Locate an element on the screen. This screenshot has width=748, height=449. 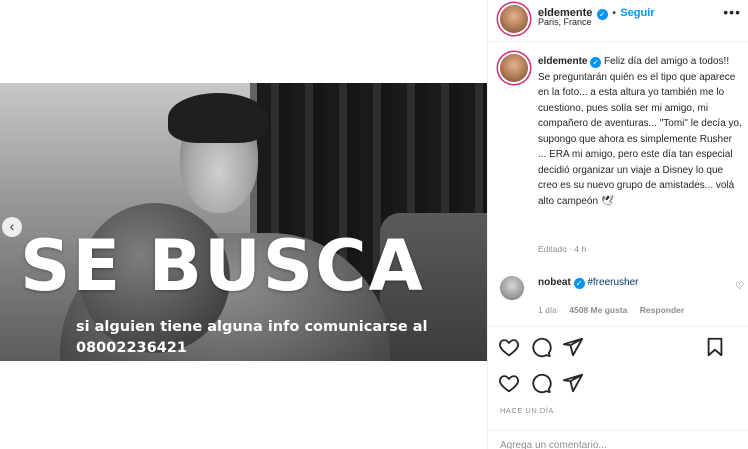
caption-author-avatar is located at coordinates (514, 68).